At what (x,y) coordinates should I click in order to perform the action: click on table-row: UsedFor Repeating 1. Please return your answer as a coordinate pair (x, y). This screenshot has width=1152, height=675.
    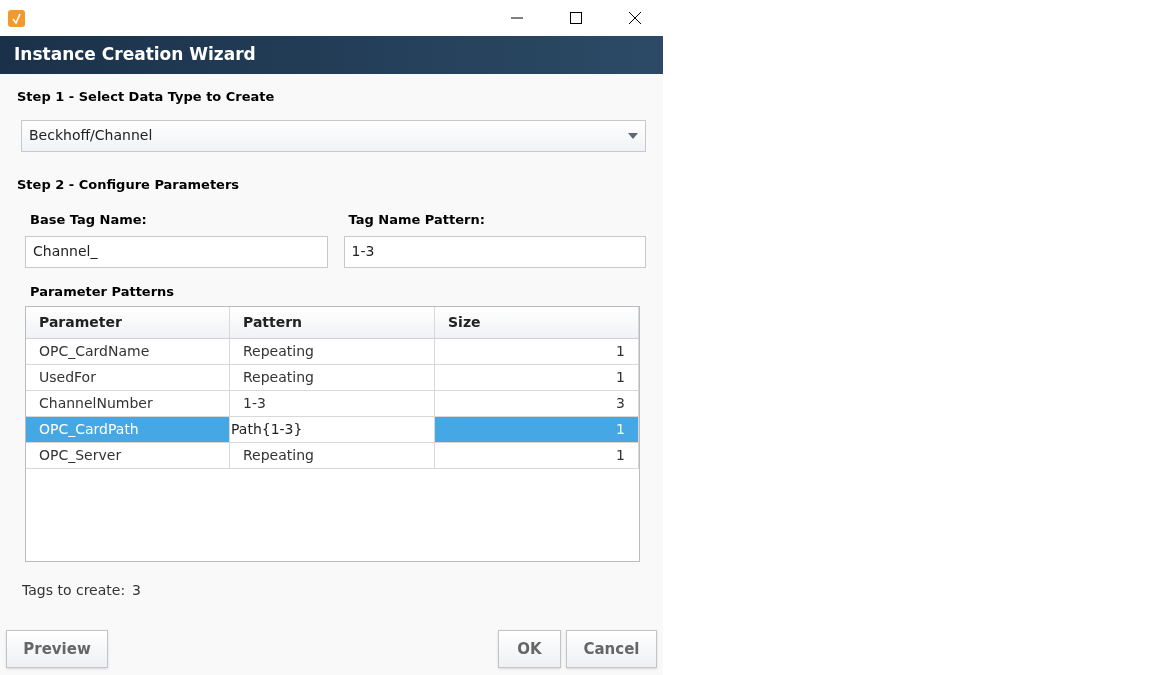
    Looking at the image, I should click on (332, 378).